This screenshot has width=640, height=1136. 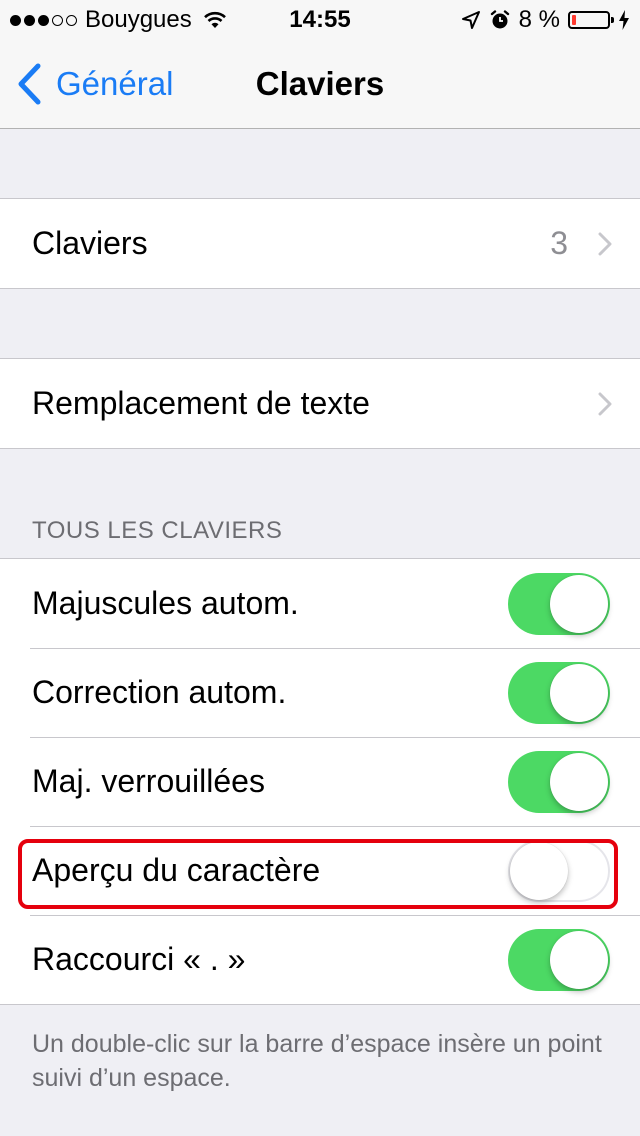 What do you see at coordinates (320, 20) in the screenshot?
I see `status-bar: Bouygues 14:55 8 %` at bounding box center [320, 20].